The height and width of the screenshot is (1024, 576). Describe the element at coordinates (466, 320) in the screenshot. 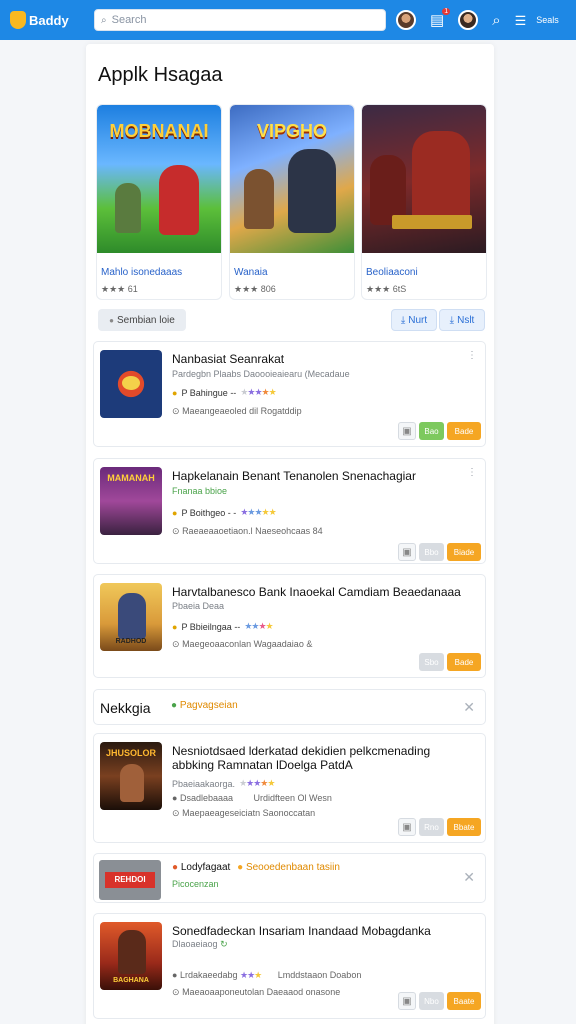

I see `sort-label-b: Nslt` at that location.